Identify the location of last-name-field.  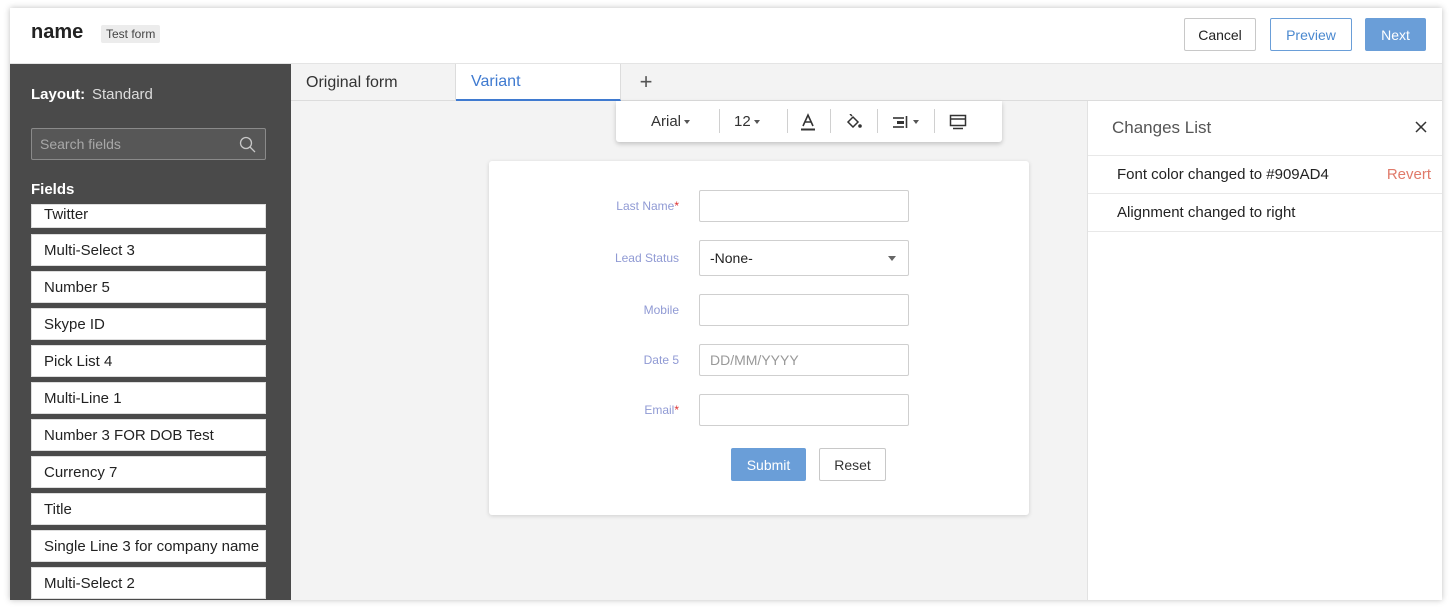
(804, 206).